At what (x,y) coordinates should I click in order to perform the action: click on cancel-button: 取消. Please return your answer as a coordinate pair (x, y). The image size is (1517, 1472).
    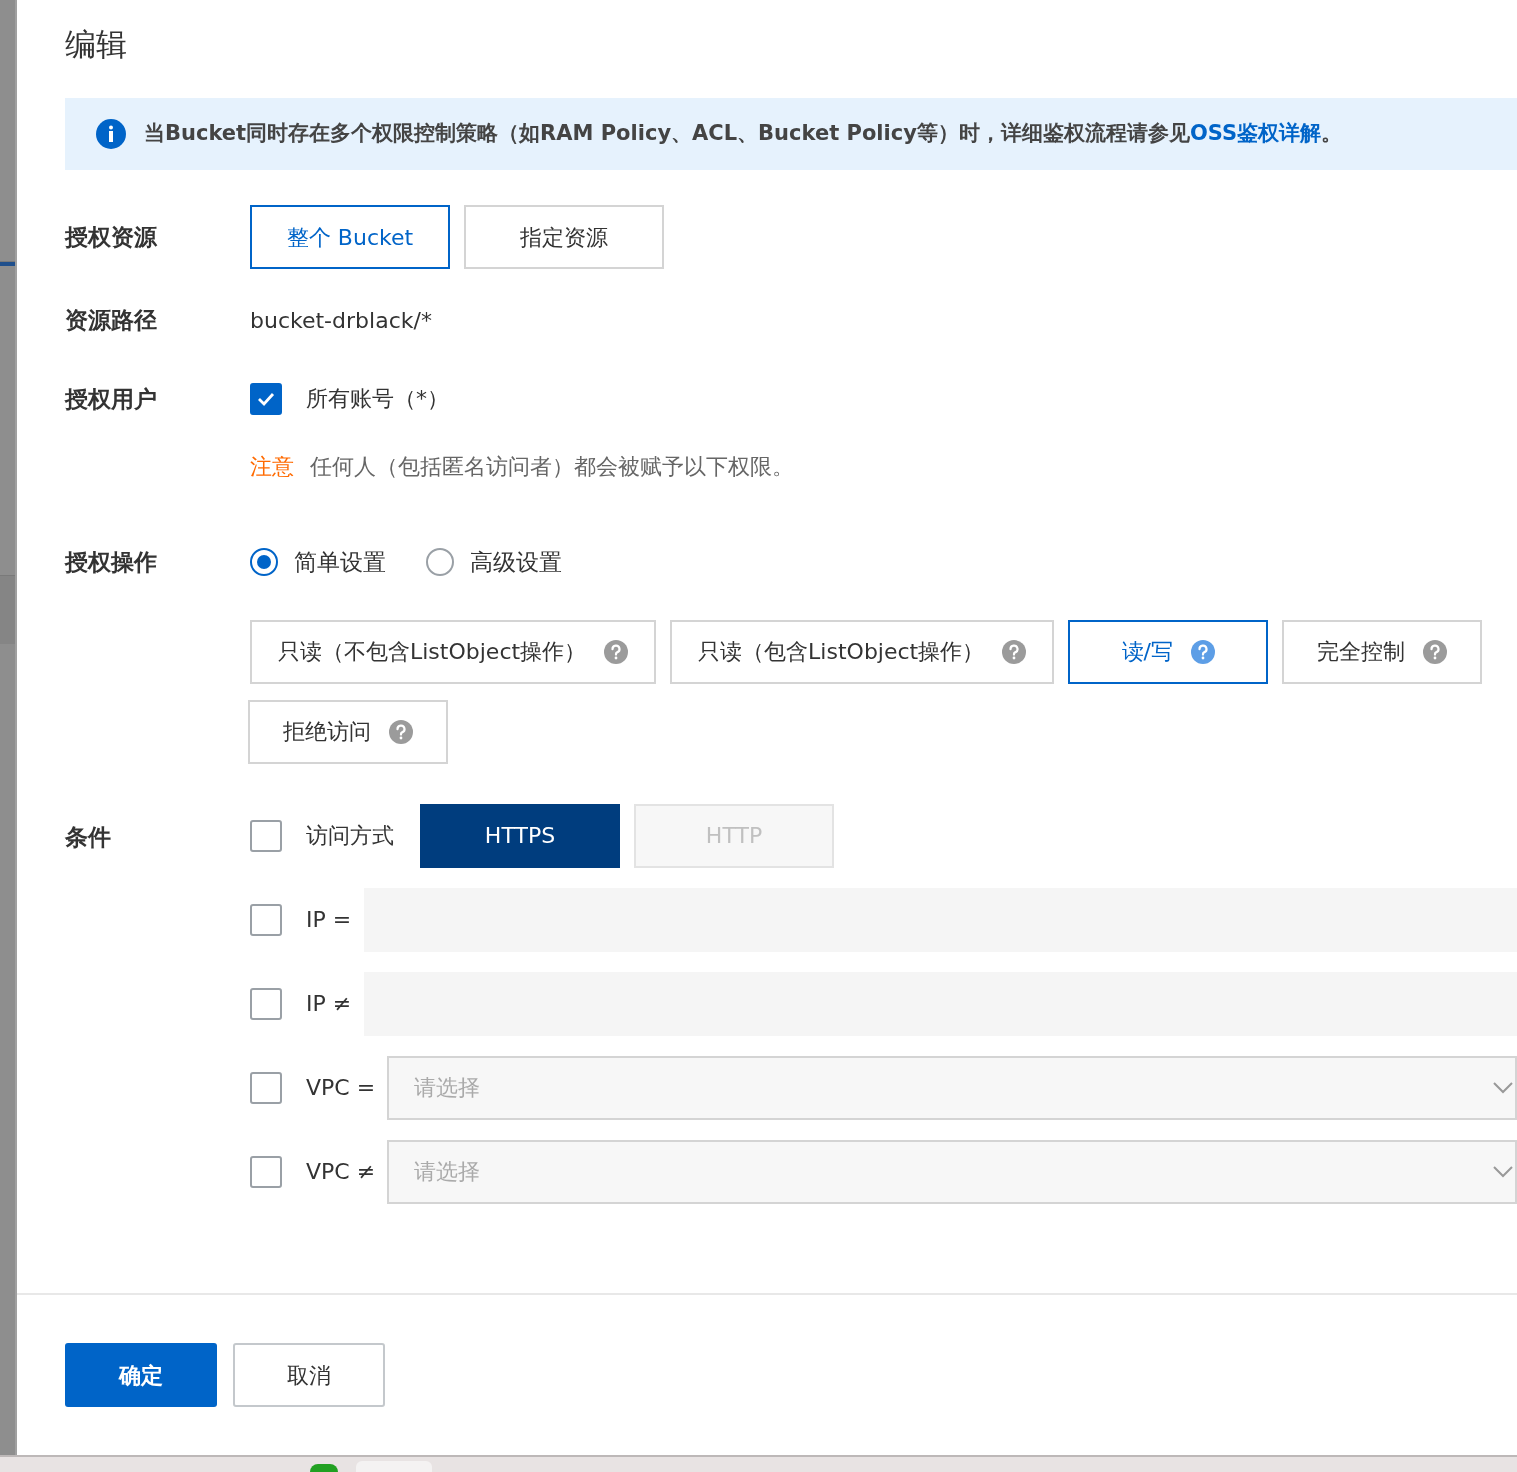
    Looking at the image, I should click on (309, 1375).